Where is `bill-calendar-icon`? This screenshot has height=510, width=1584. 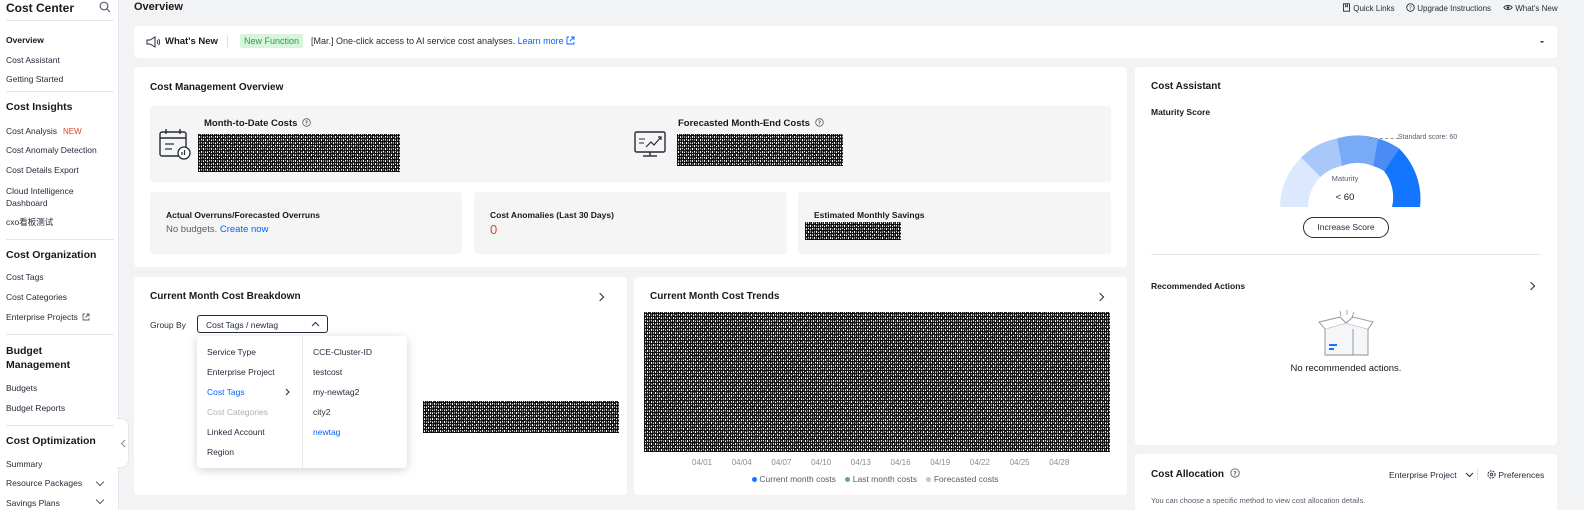 bill-calendar-icon is located at coordinates (175, 144).